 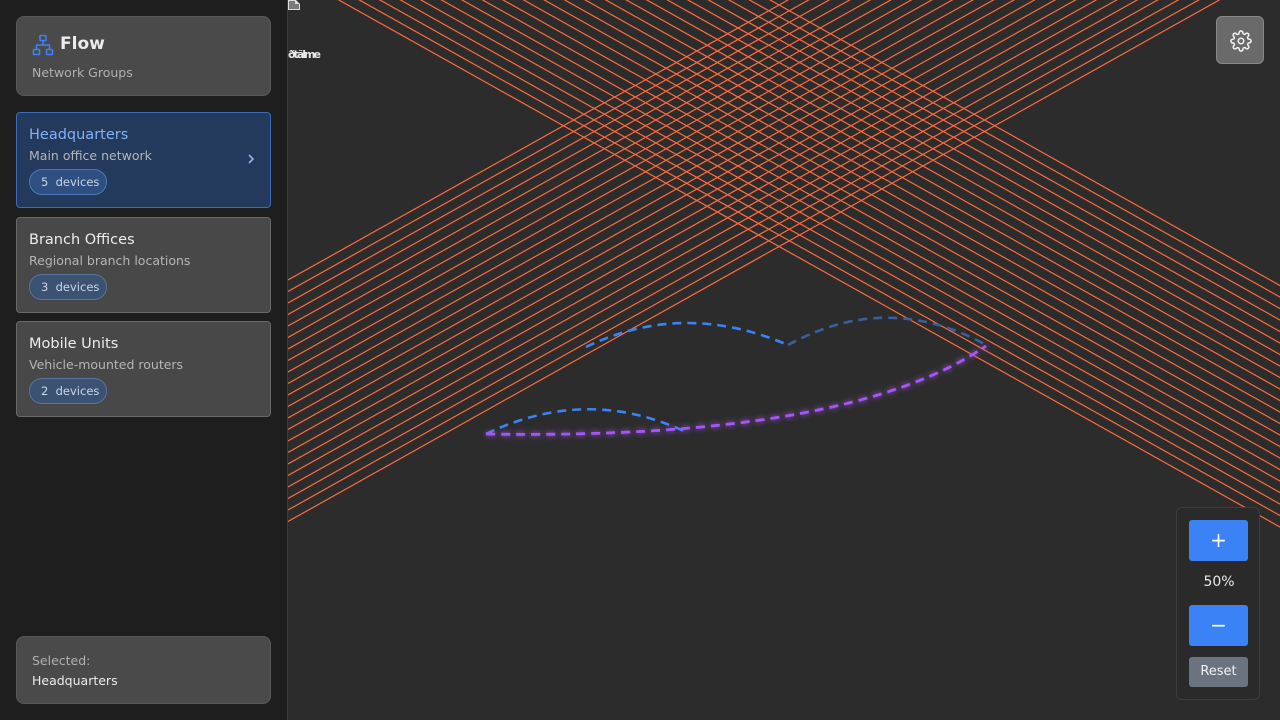 What do you see at coordinates (61, 660) in the screenshot?
I see `selection-label: Selected:` at bounding box center [61, 660].